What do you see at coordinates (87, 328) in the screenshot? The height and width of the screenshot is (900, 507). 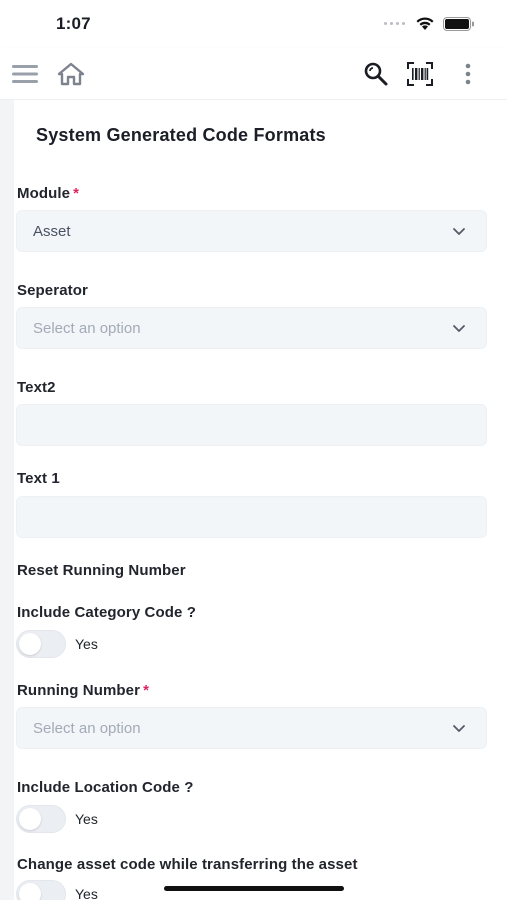 I see `seperator-select-placeholder: Select an option` at bounding box center [87, 328].